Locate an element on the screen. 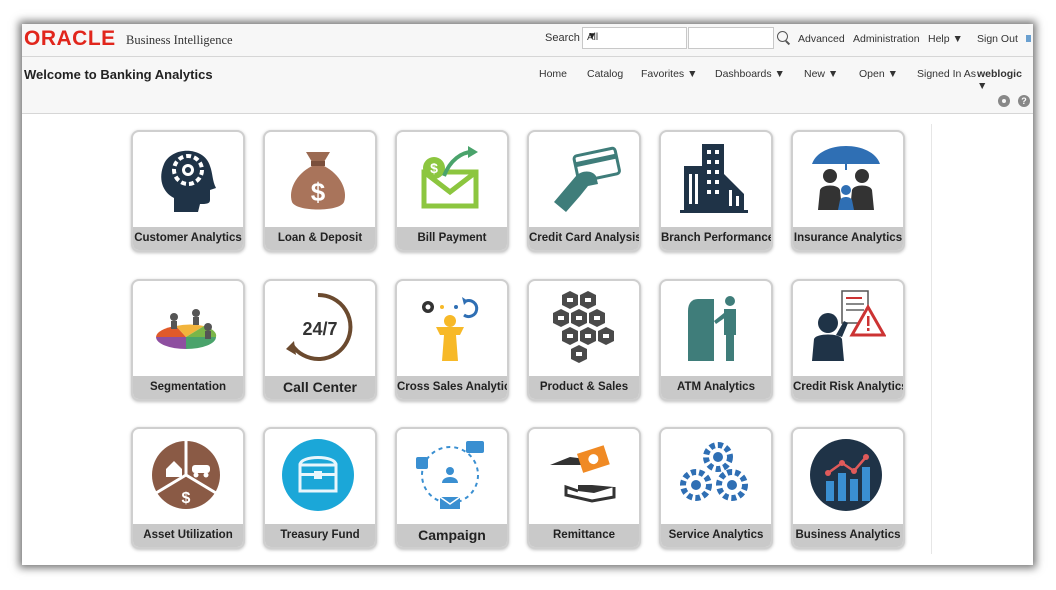 The width and height of the screenshot is (1056, 590). assets-pie-icon: $ is located at coordinates (186, 475).